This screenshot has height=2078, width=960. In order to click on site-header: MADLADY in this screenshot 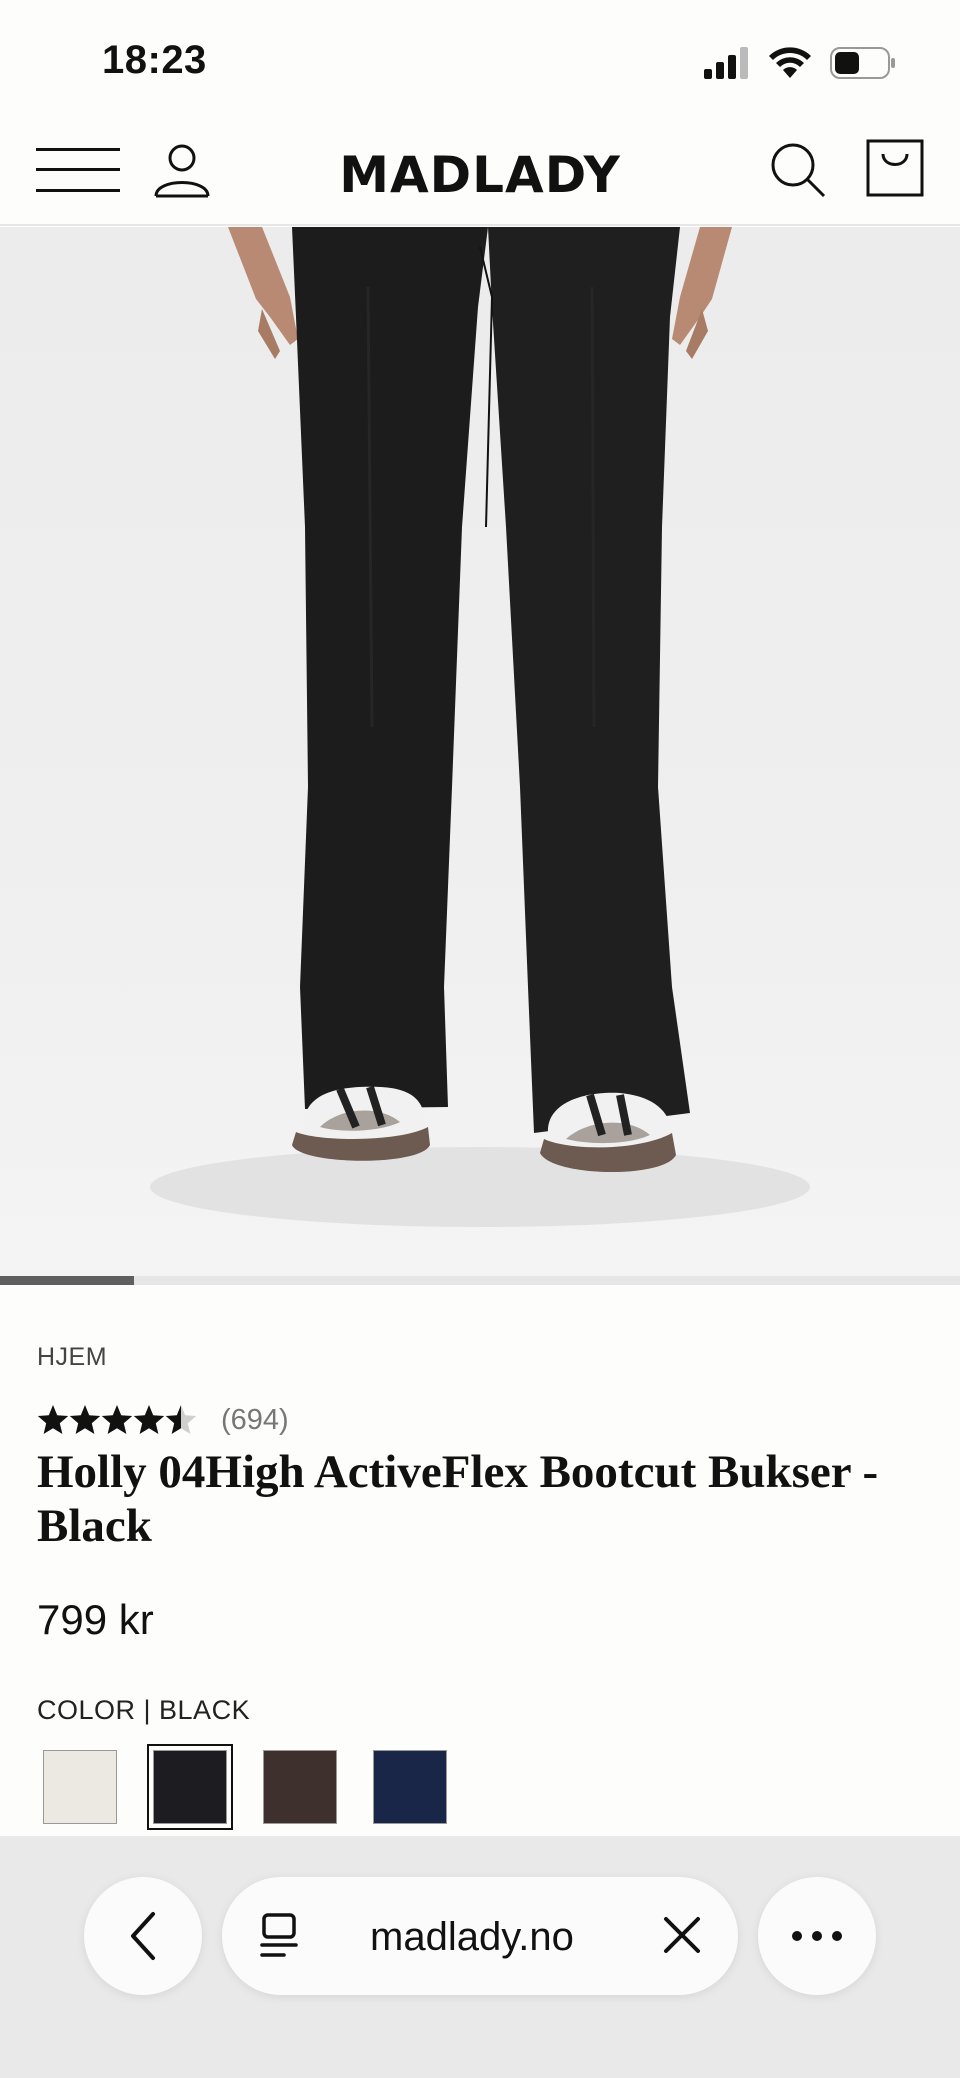, I will do `click(480, 176)`.